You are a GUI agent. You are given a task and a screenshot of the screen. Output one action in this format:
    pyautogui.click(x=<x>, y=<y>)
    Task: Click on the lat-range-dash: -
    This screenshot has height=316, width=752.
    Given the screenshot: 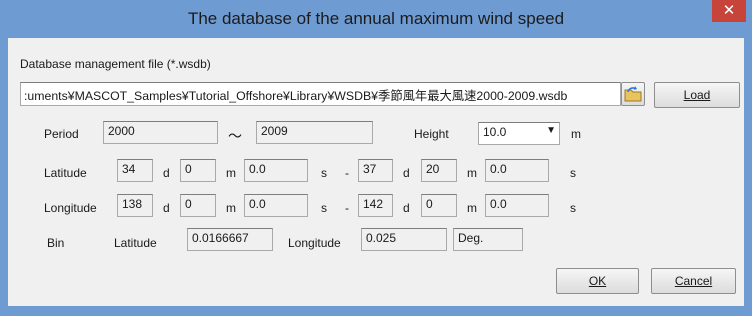 What is the action you would take?
    pyautogui.click(x=347, y=173)
    